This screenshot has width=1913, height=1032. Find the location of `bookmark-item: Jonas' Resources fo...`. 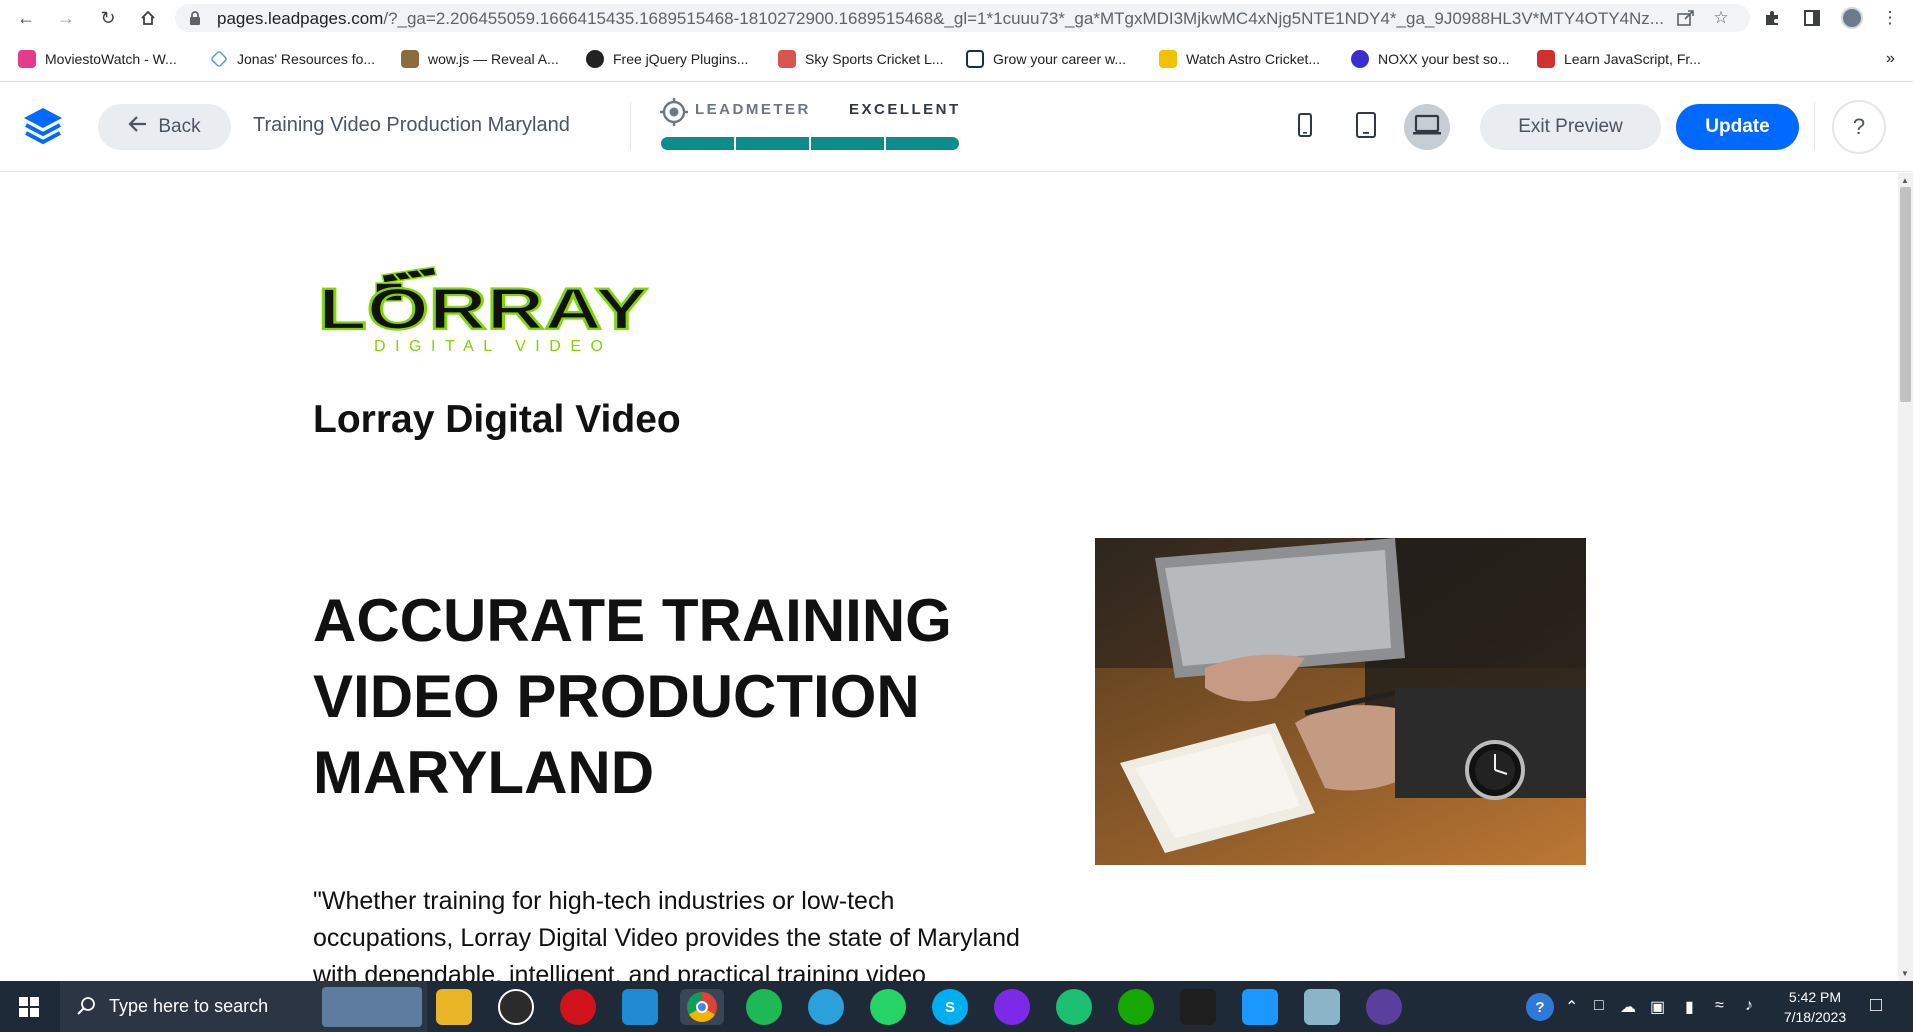

bookmark-item: Jonas' Resources fo... is located at coordinates (292, 59).